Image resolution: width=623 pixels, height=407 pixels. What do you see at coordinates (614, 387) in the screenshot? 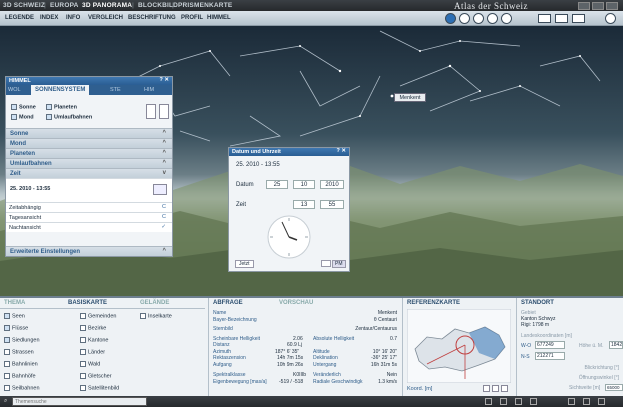
I see `sicht-field: 65000` at bounding box center [614, 387].